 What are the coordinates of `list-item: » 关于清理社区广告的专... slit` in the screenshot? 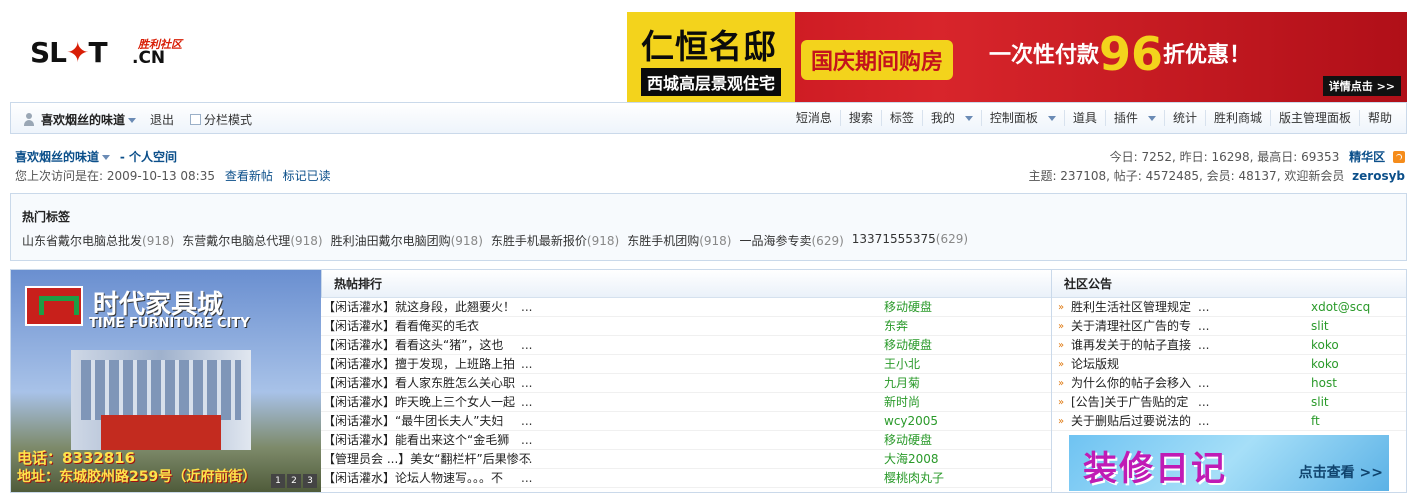 It's located at (1229, 326).